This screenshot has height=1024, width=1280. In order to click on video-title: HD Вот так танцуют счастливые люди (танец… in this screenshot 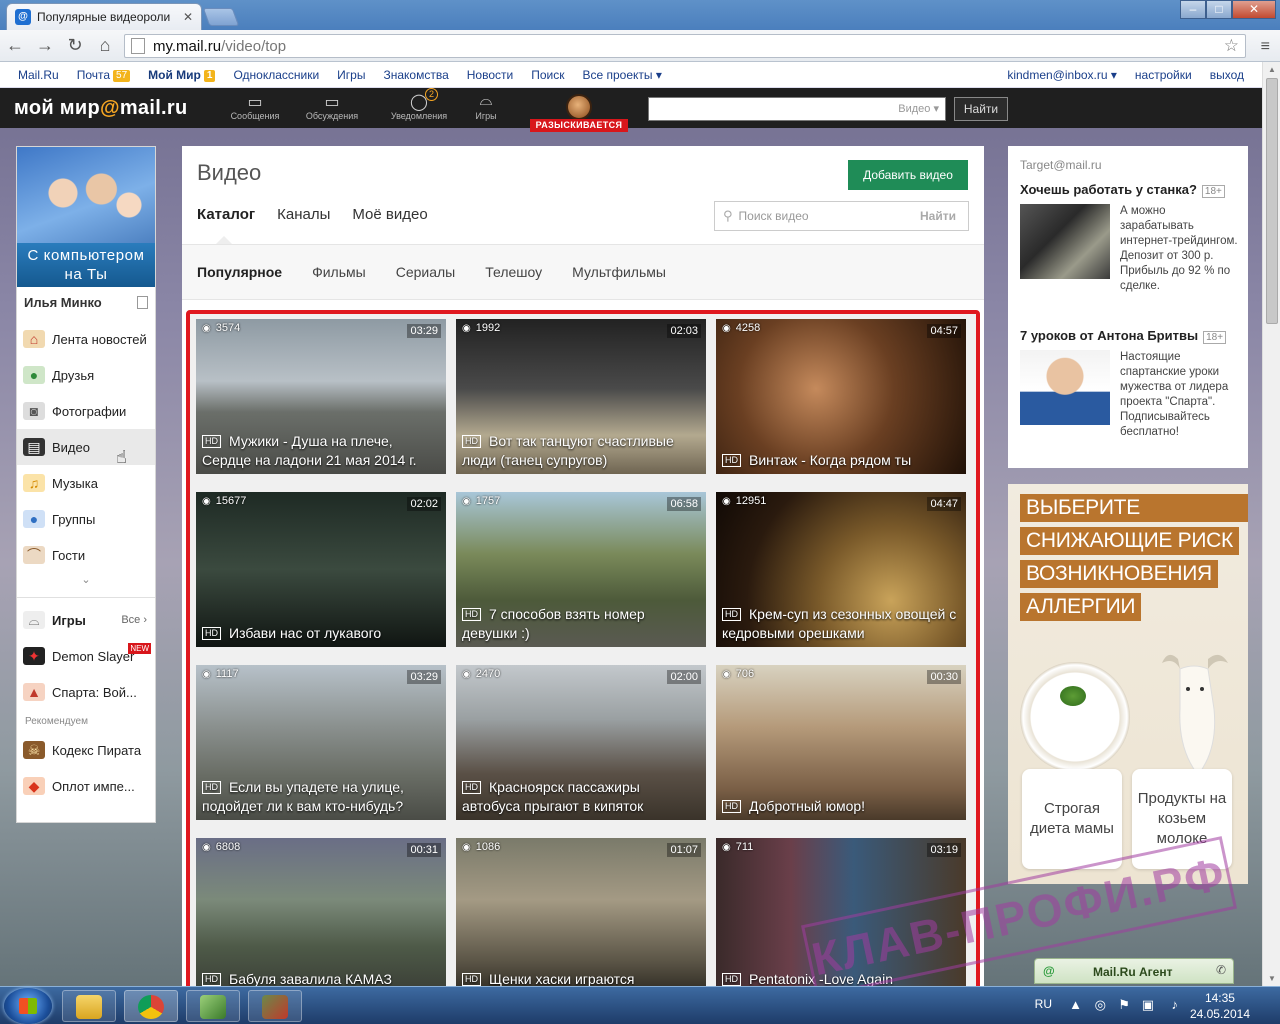, I will do `click(581, 451)`.